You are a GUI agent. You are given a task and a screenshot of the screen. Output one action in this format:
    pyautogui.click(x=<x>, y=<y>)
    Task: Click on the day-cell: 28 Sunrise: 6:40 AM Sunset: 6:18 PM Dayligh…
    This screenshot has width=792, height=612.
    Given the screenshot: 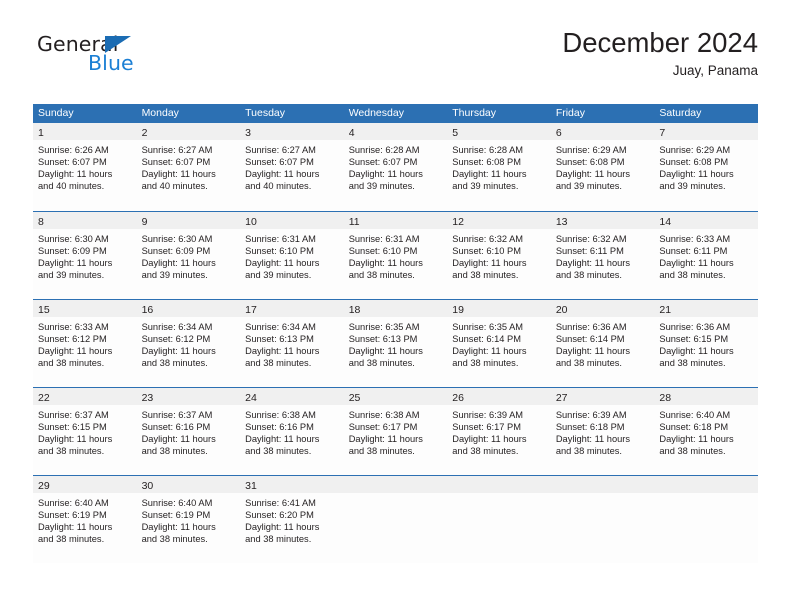 What is the action you would take?
    pyautogui.click(x=706, y=431)
    